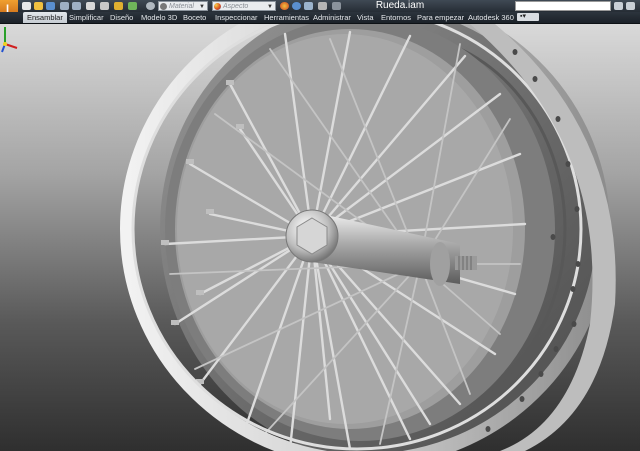 Image resolution: width=640 pixels, height=451 pixels. I want to click on tab-herramientas: Herramientas, so click(286, 17).